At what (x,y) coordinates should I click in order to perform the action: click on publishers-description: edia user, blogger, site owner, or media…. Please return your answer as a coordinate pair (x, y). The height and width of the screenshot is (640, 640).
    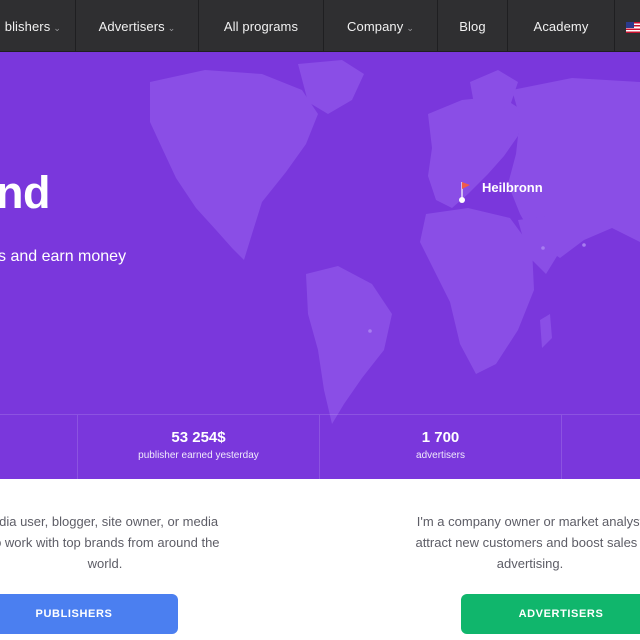
    Looking at the image, I should click on (145, 542).